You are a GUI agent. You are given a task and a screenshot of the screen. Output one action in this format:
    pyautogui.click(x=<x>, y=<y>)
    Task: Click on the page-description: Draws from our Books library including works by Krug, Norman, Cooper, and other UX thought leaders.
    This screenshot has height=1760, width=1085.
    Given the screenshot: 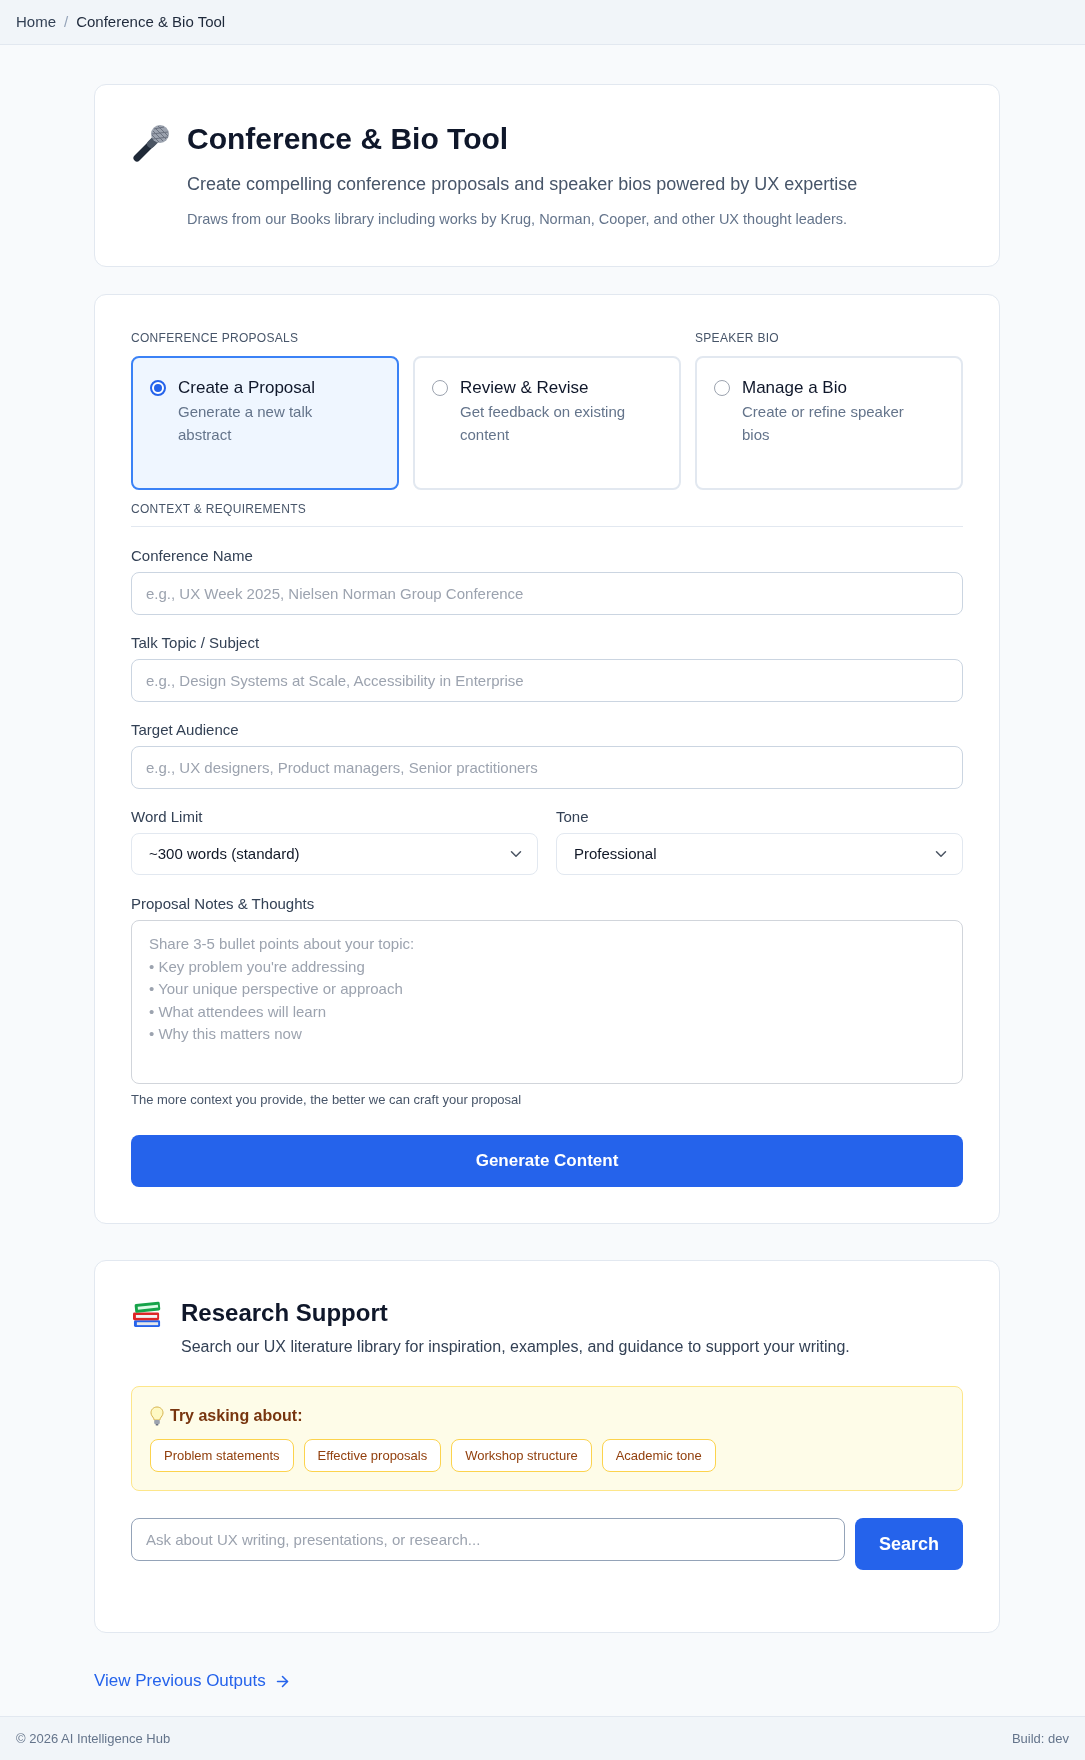 What is the action you would take?
    pyautogui.click(x=517, y=219)
    